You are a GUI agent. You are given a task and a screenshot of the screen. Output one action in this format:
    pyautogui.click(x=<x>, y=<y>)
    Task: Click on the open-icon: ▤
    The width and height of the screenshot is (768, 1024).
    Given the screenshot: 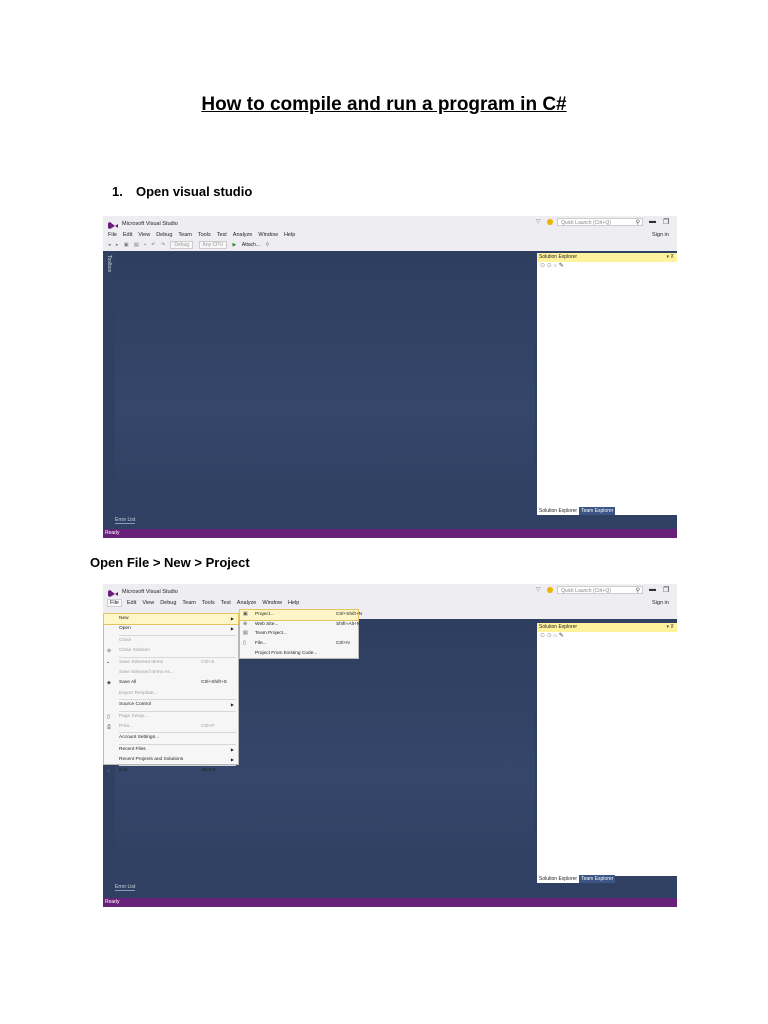 What is the action you would take?
    pyautogui.click(x=136, y=245)
    